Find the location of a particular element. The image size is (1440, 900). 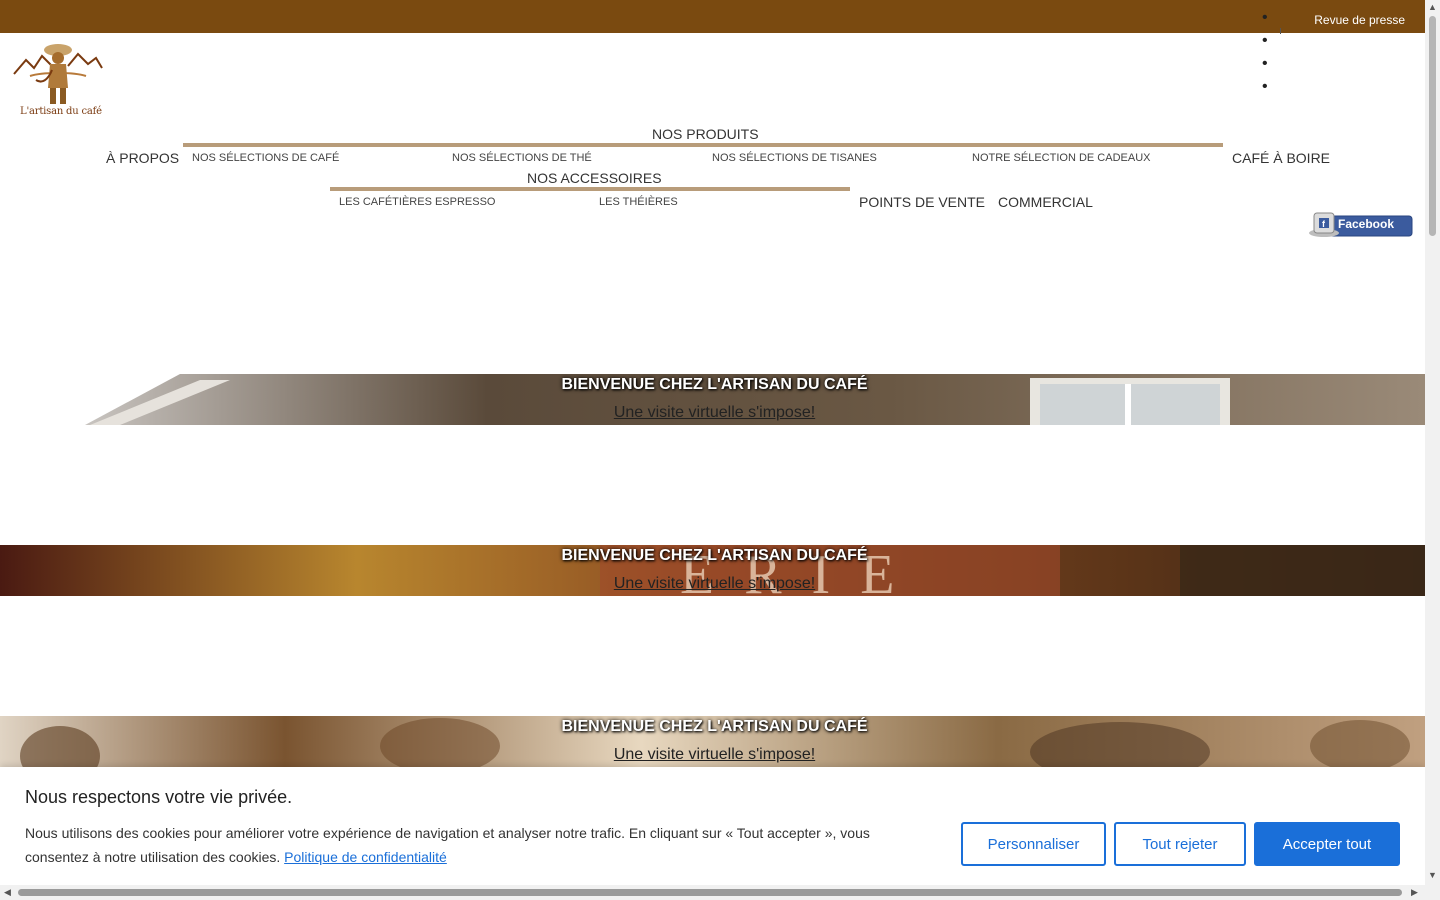

logo-text: L'artisan du café is located at coordinates (61, 111).